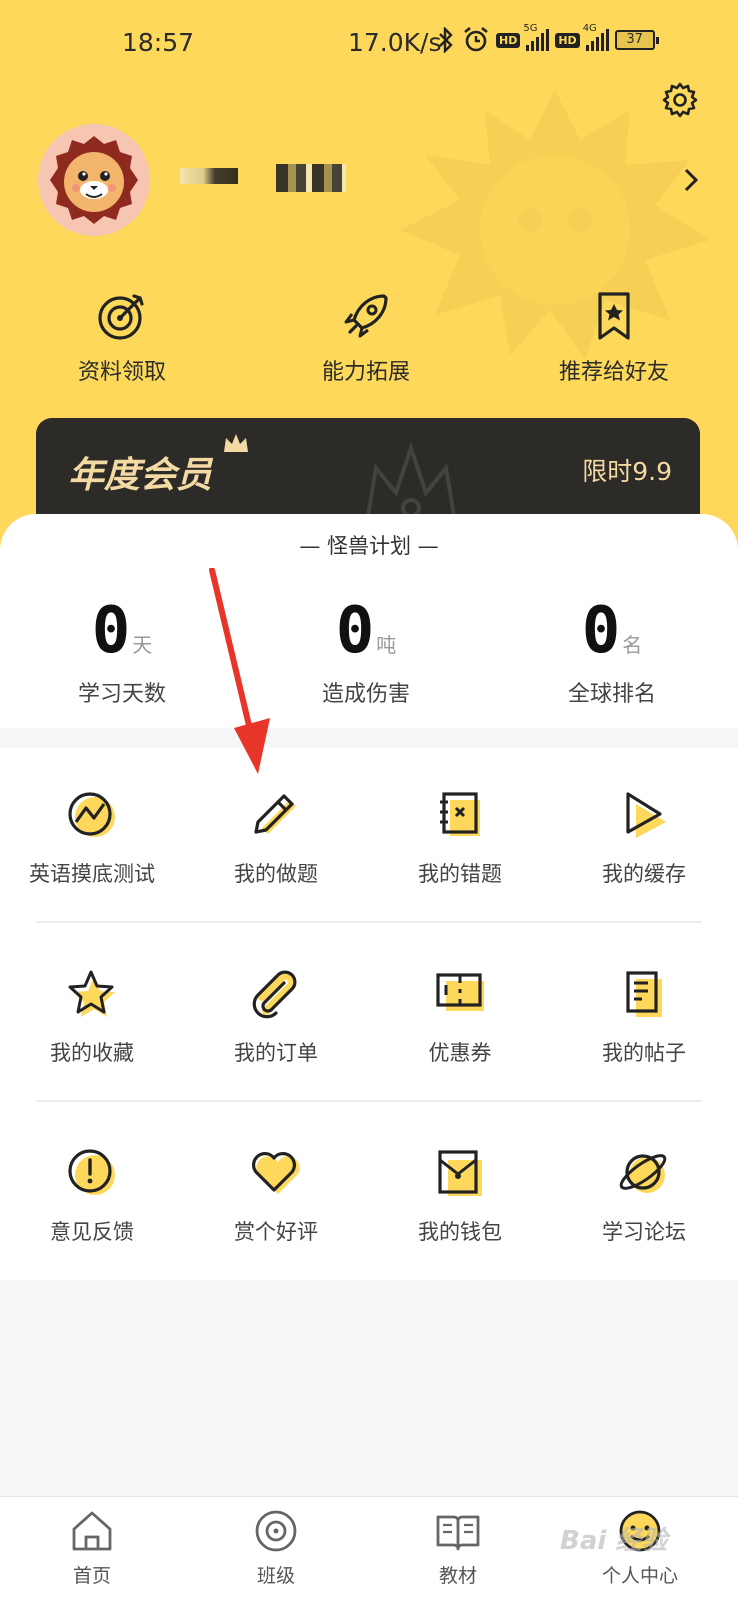 Image resolution: width=738 pixels, height=1600 pixels. I want to click on menu-label: 我的收藏, so click(92, 1053).